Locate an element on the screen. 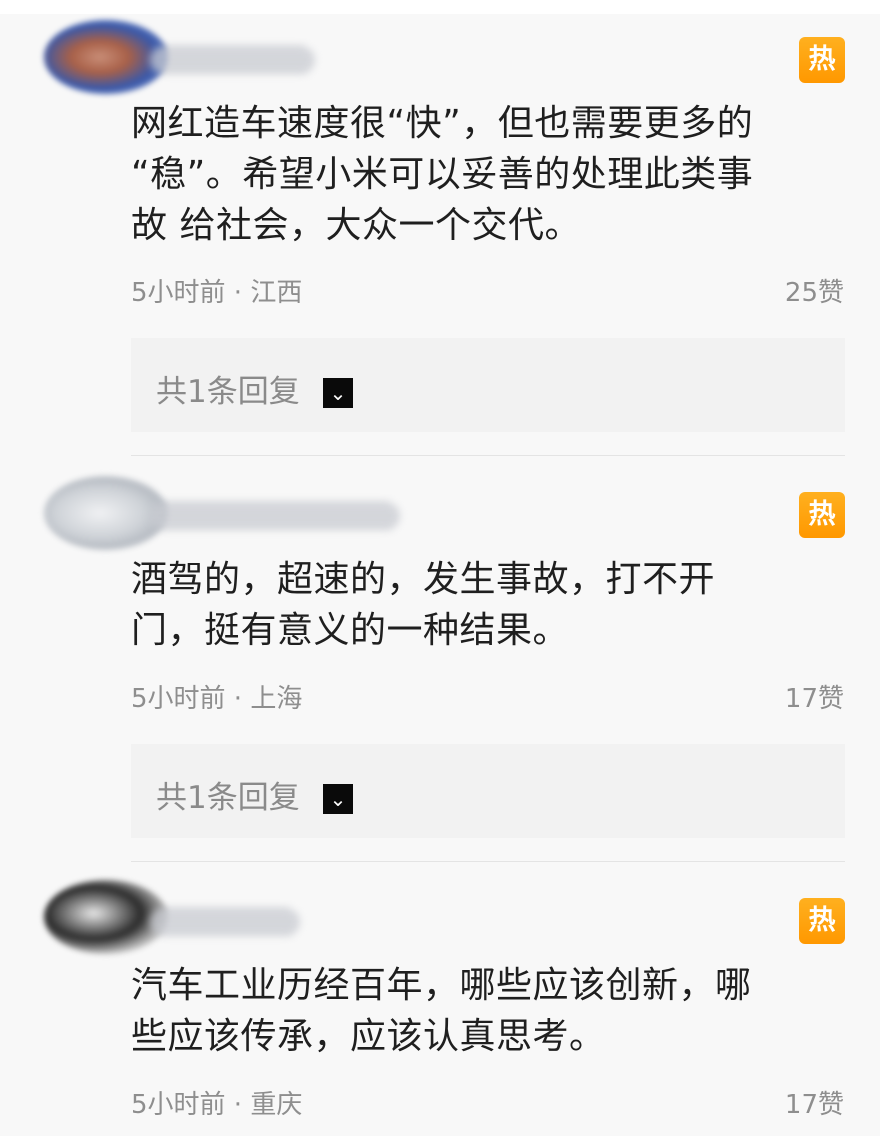 The width and height of the screenshot is (880, 1136). comment-text-line: 些应该传承，应该认真思考。 is located at coordinates (368, 1036).